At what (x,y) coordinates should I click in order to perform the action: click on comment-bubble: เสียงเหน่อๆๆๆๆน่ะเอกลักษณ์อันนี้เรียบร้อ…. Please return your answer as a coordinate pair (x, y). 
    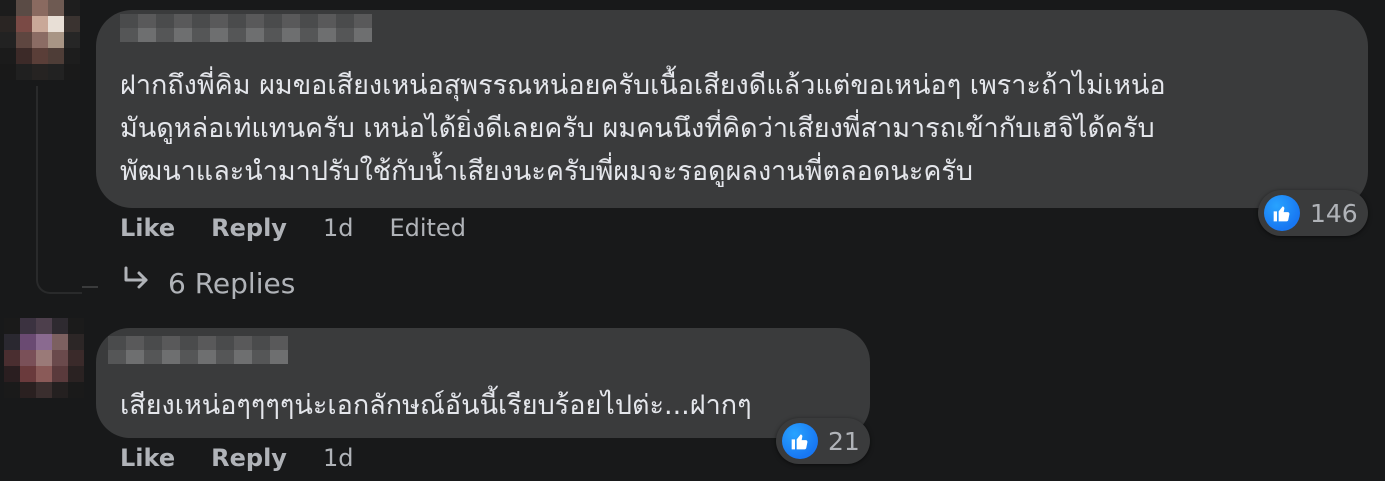
    Looking at the image, I should click on (483, 383).